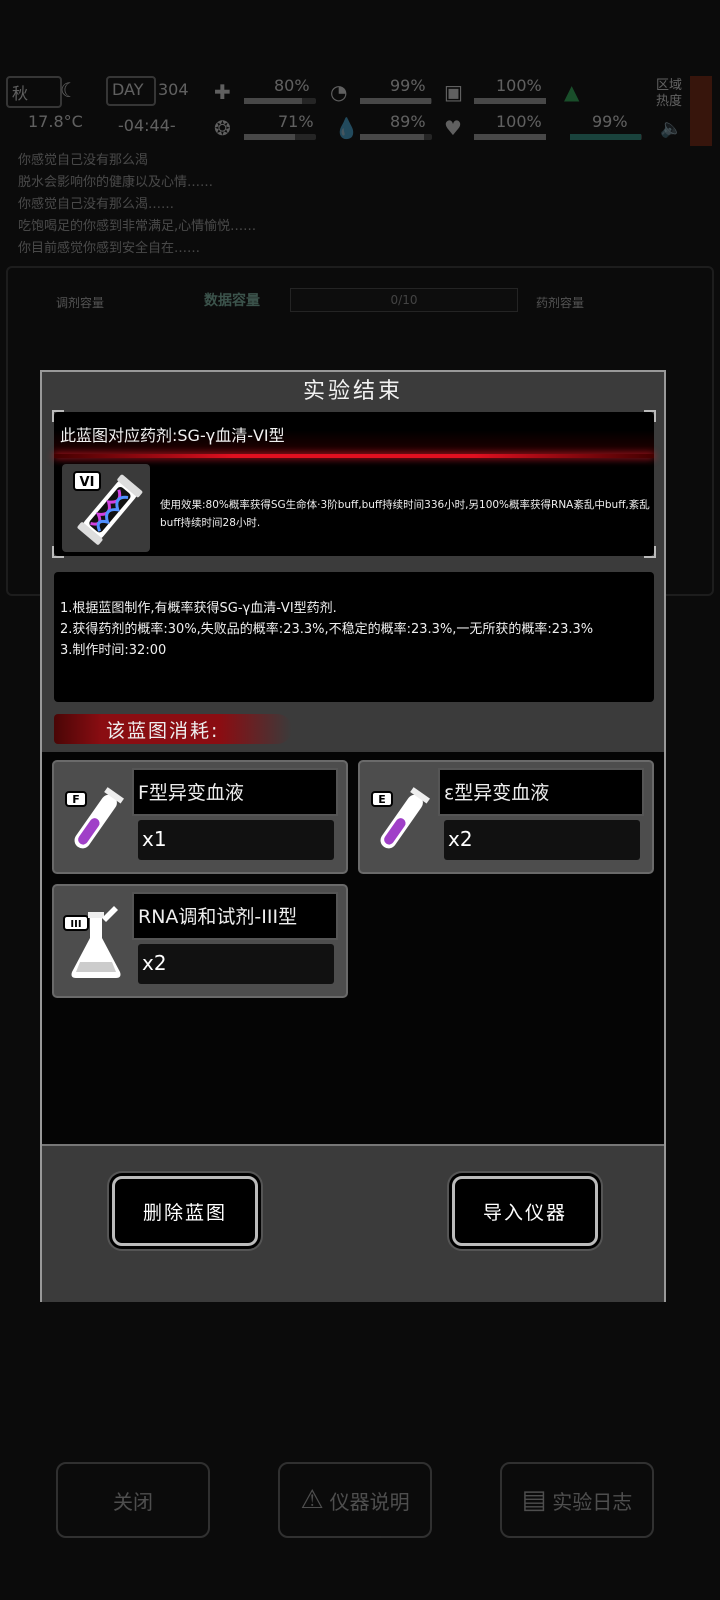 This screenshot has width=720, height=1600. I want to click on dialog-title: 实验结束, so click(352, 391).